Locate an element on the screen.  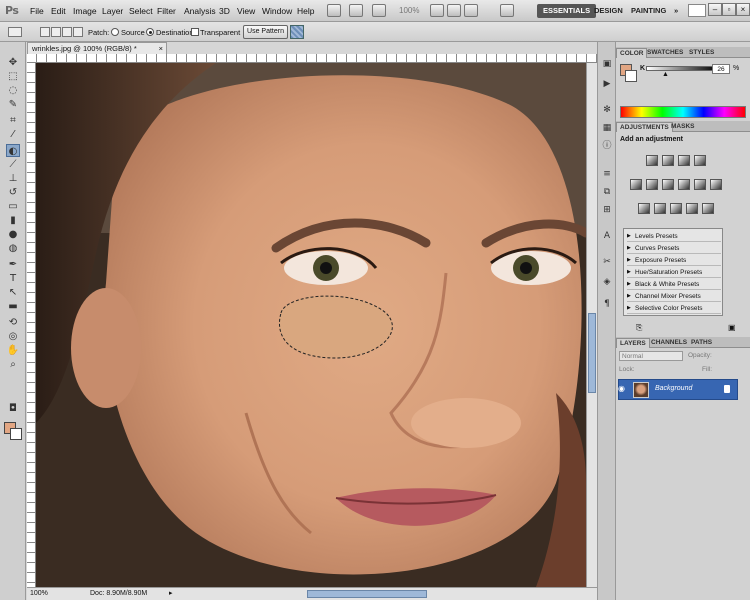
menu-view: View is located at coordinates (246, 11).